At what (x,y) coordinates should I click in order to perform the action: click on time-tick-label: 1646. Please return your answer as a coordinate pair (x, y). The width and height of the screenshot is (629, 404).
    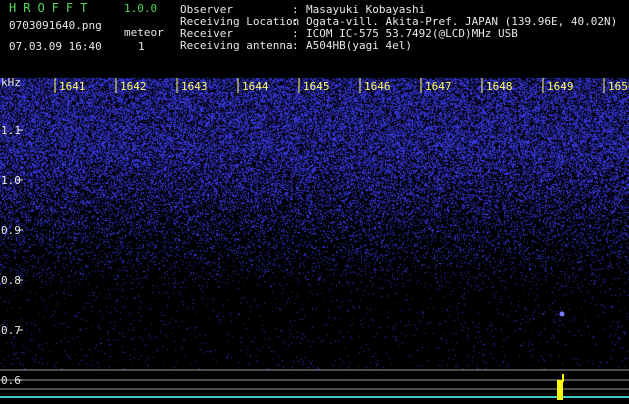
    Looking at the image, I should click on (377, 86).